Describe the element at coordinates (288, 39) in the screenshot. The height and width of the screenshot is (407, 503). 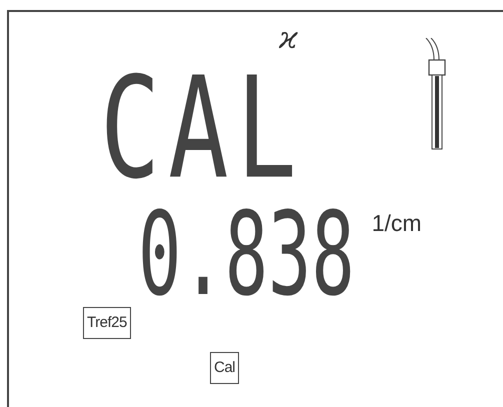
I see `conductivity-symbol: ϰ` at that location.